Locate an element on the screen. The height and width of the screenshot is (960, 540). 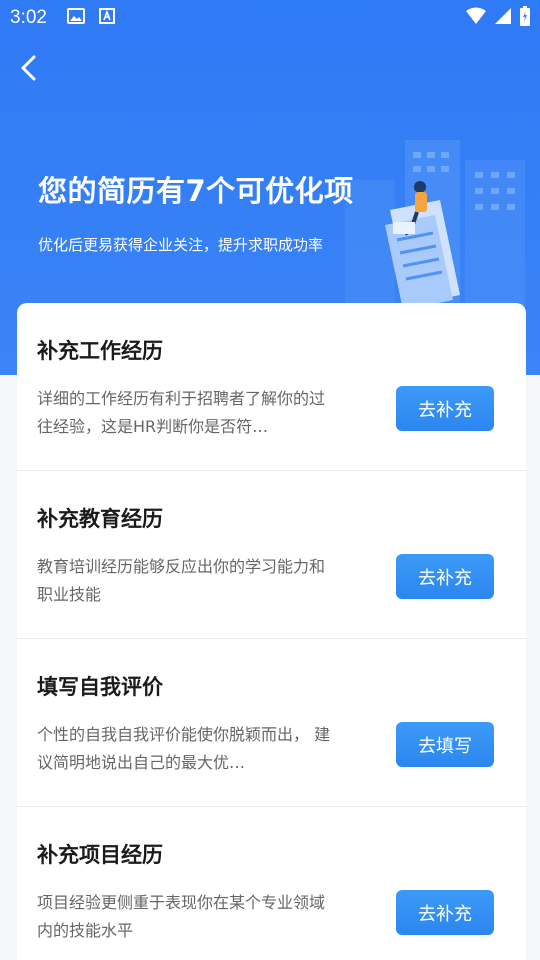
back-button is located at coordinates (28, 68).